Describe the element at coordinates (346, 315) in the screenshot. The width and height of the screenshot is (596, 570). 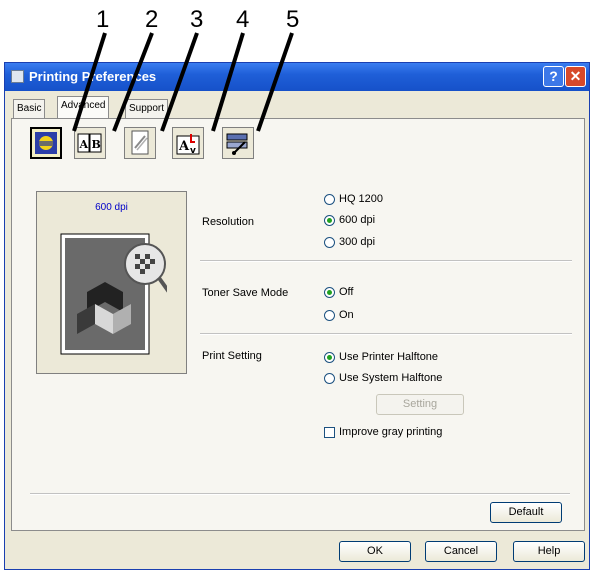
I see `radio-label: On` at that location.